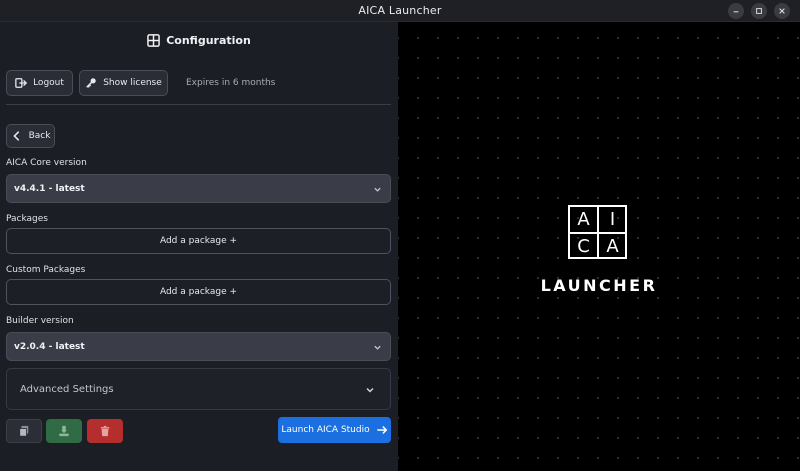 The height and width of the screenshot is (471, 800). What do you see at coordinates (198, 104) in the screenshot?
I see `divider` at bounding box center [198, 104].